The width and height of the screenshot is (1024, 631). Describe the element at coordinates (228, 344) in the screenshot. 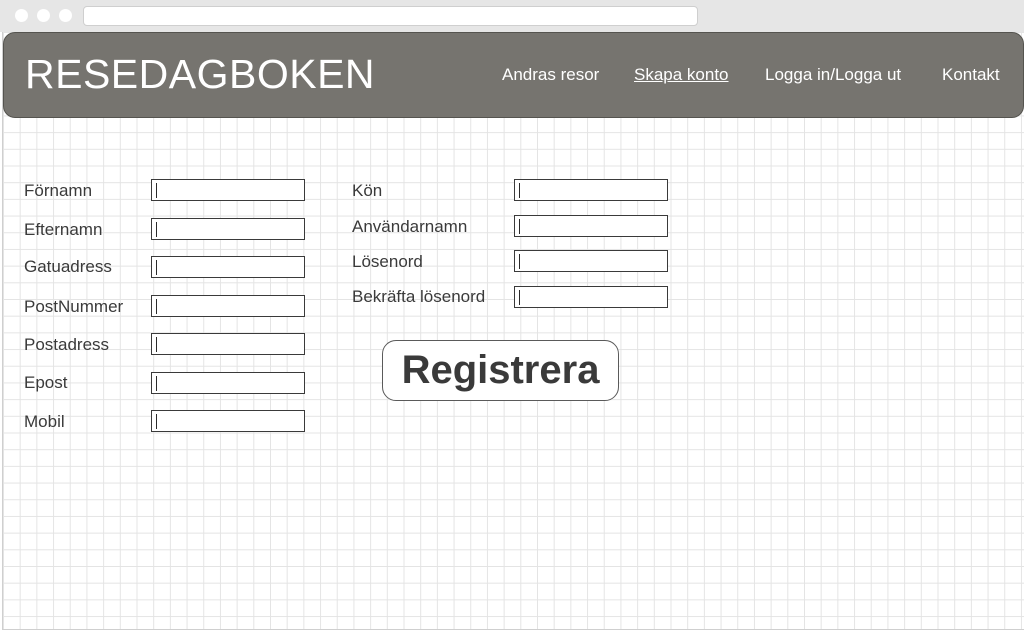

I see `postadress-field` at that location.